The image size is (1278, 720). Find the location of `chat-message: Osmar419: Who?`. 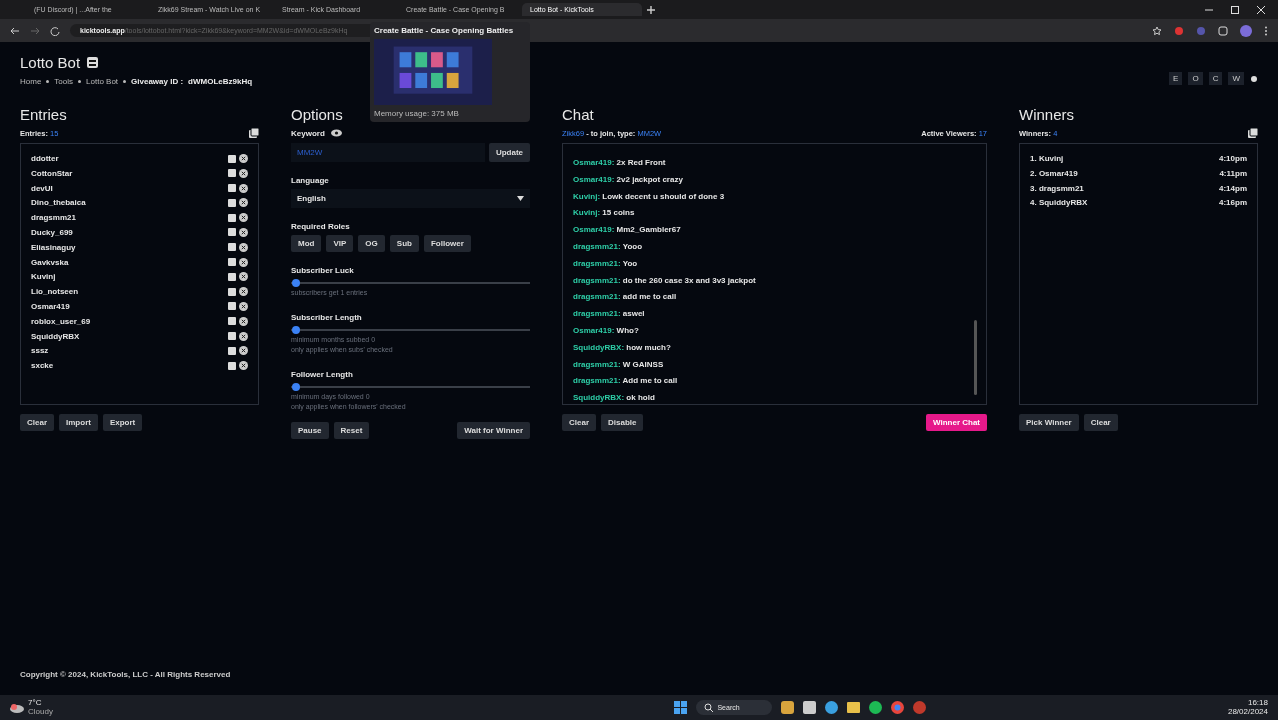

chat-message: Osmar419: Who? is located at coordinates (606, 331).